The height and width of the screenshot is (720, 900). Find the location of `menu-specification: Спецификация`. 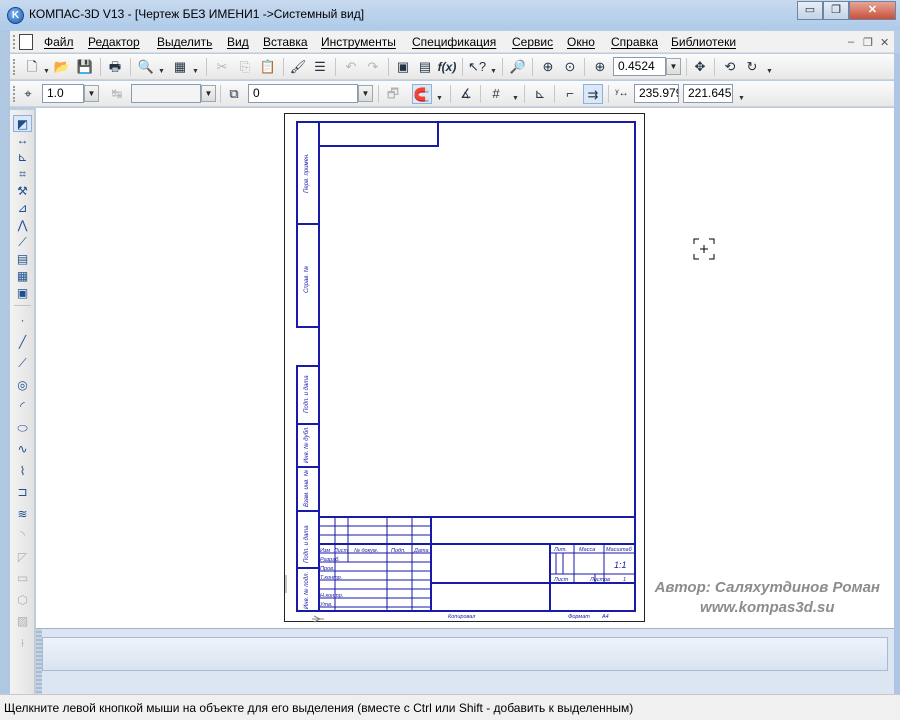

menu-specification: Спецификация is located at coordinates (454, 42).